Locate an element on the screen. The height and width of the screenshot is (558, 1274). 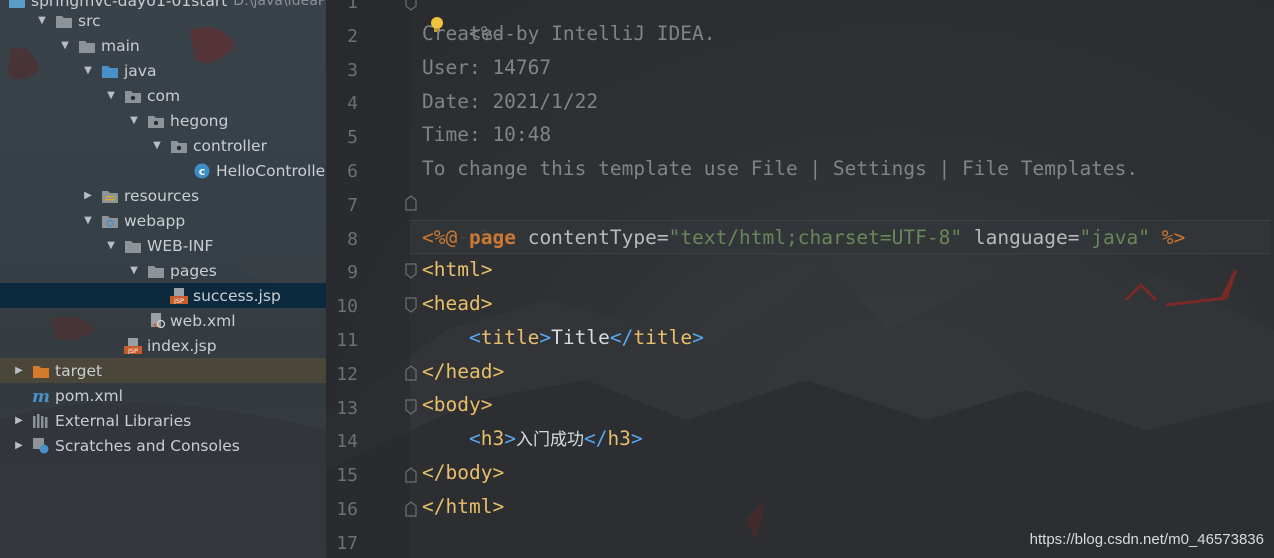
line-number: 2 is located at coordinates (352, 36).